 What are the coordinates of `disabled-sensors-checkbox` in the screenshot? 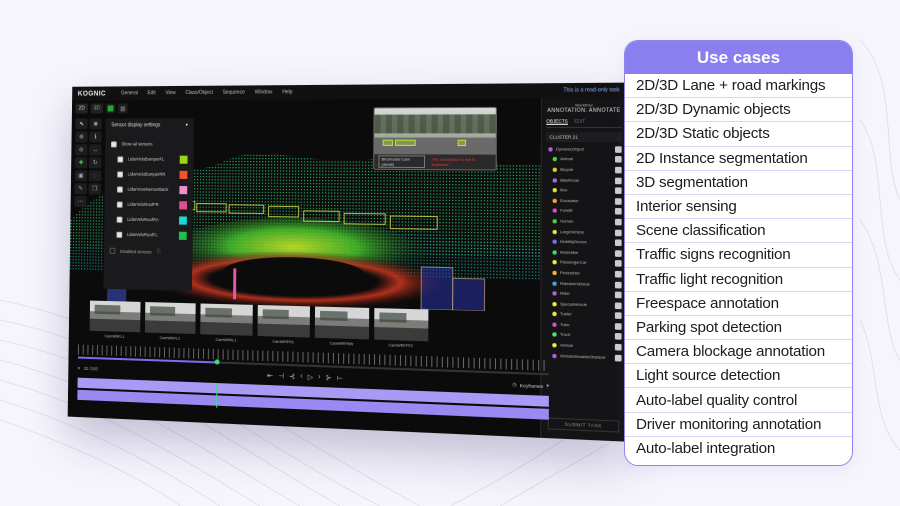 It's located at (112, 250).